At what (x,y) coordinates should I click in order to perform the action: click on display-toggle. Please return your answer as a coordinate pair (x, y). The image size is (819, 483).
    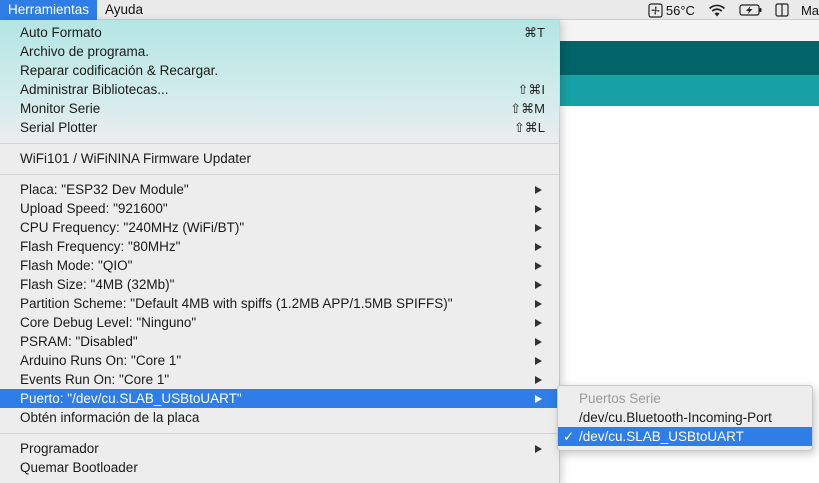
    Looking at the image, I should click on (782, 10).